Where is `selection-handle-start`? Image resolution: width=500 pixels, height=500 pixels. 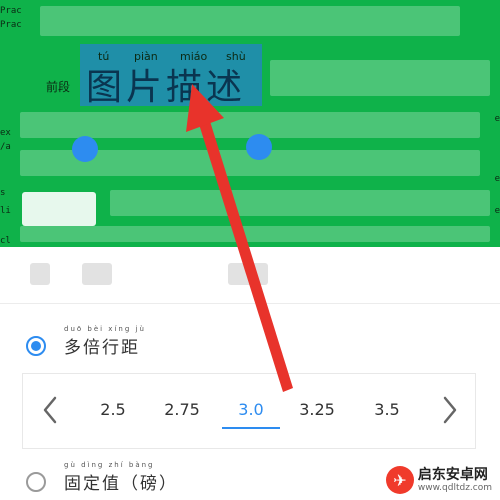
selection-handle-start is located at coordinates (85, 149).